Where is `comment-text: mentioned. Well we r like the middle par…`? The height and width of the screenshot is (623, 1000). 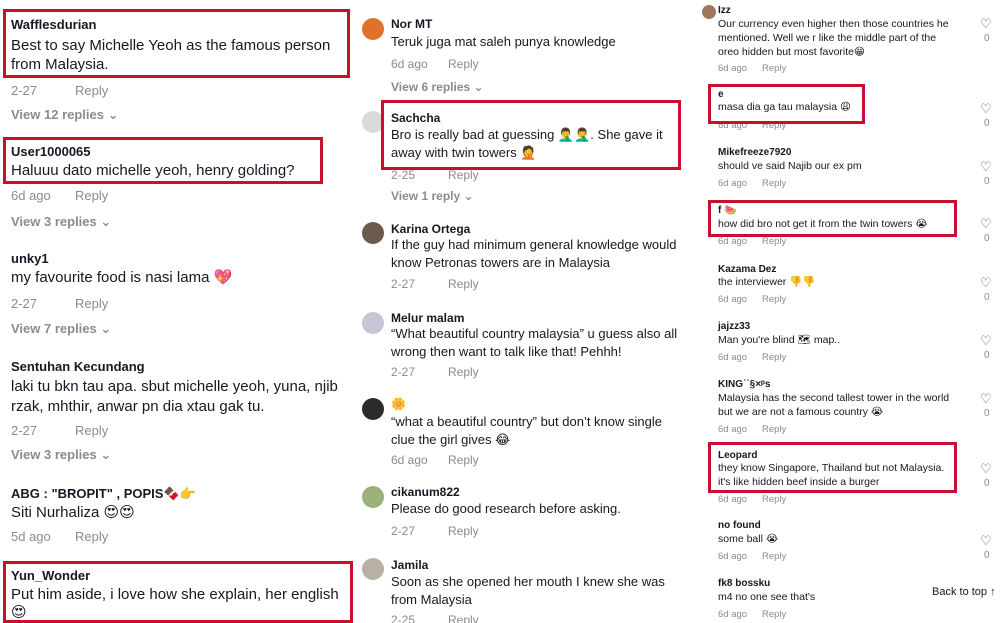
comment-text: mentioned. Well we r like the middle par… is located at coordinates (827, 38).